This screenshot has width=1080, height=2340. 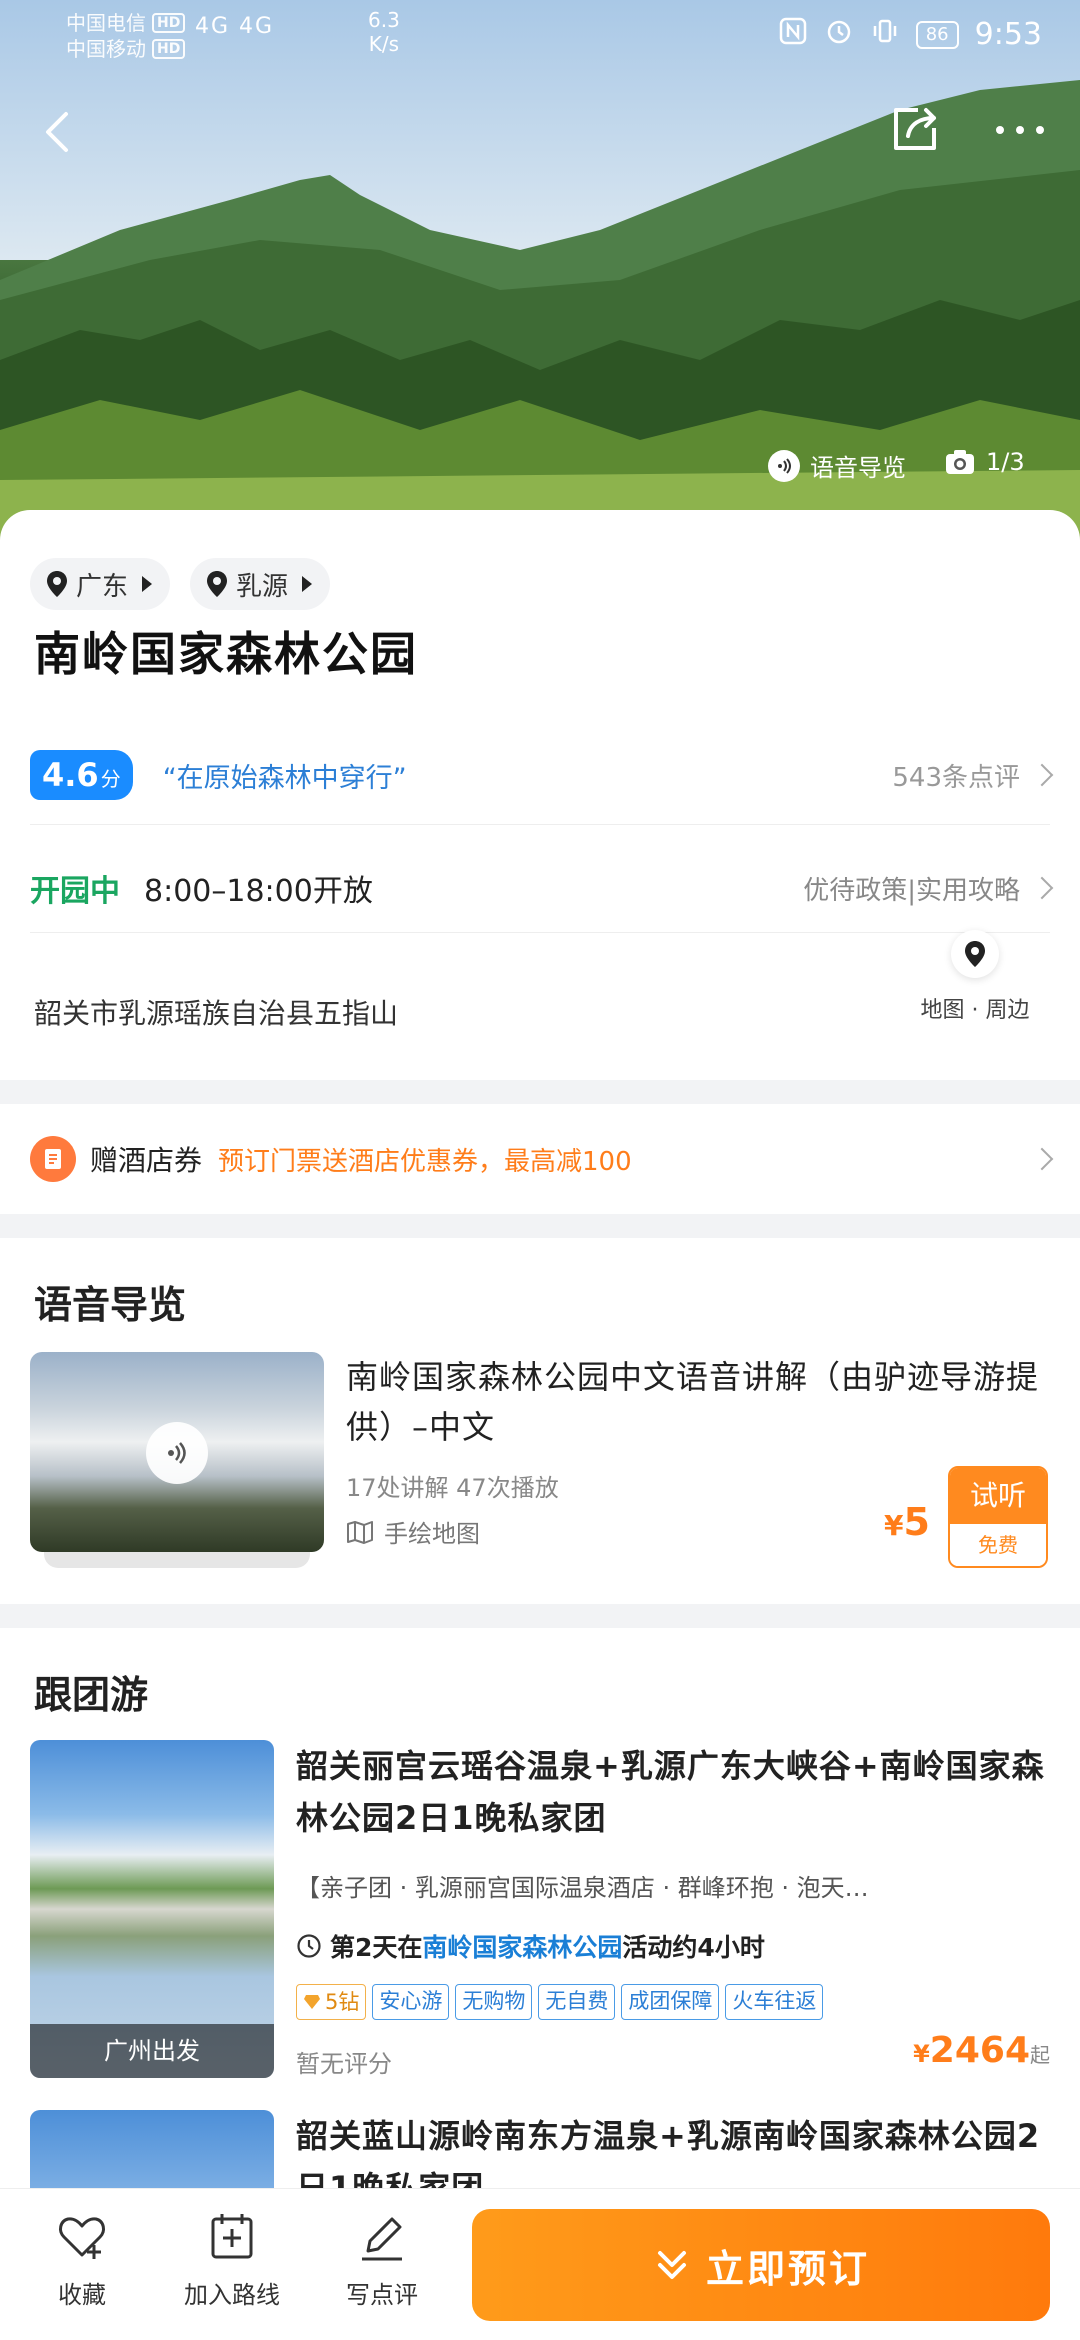 I want to click on share-icon, so click(x=915, y=129).